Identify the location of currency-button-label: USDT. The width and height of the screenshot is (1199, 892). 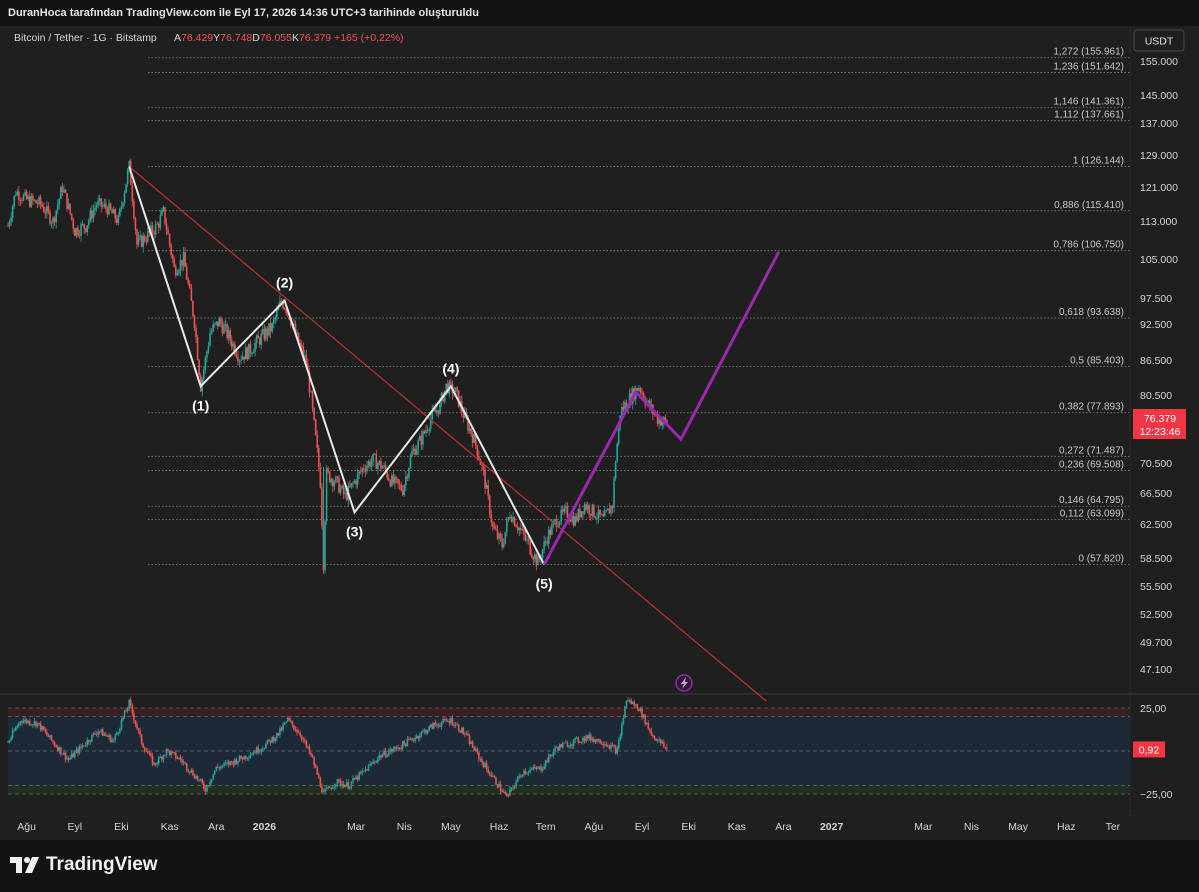
(1159, 42).